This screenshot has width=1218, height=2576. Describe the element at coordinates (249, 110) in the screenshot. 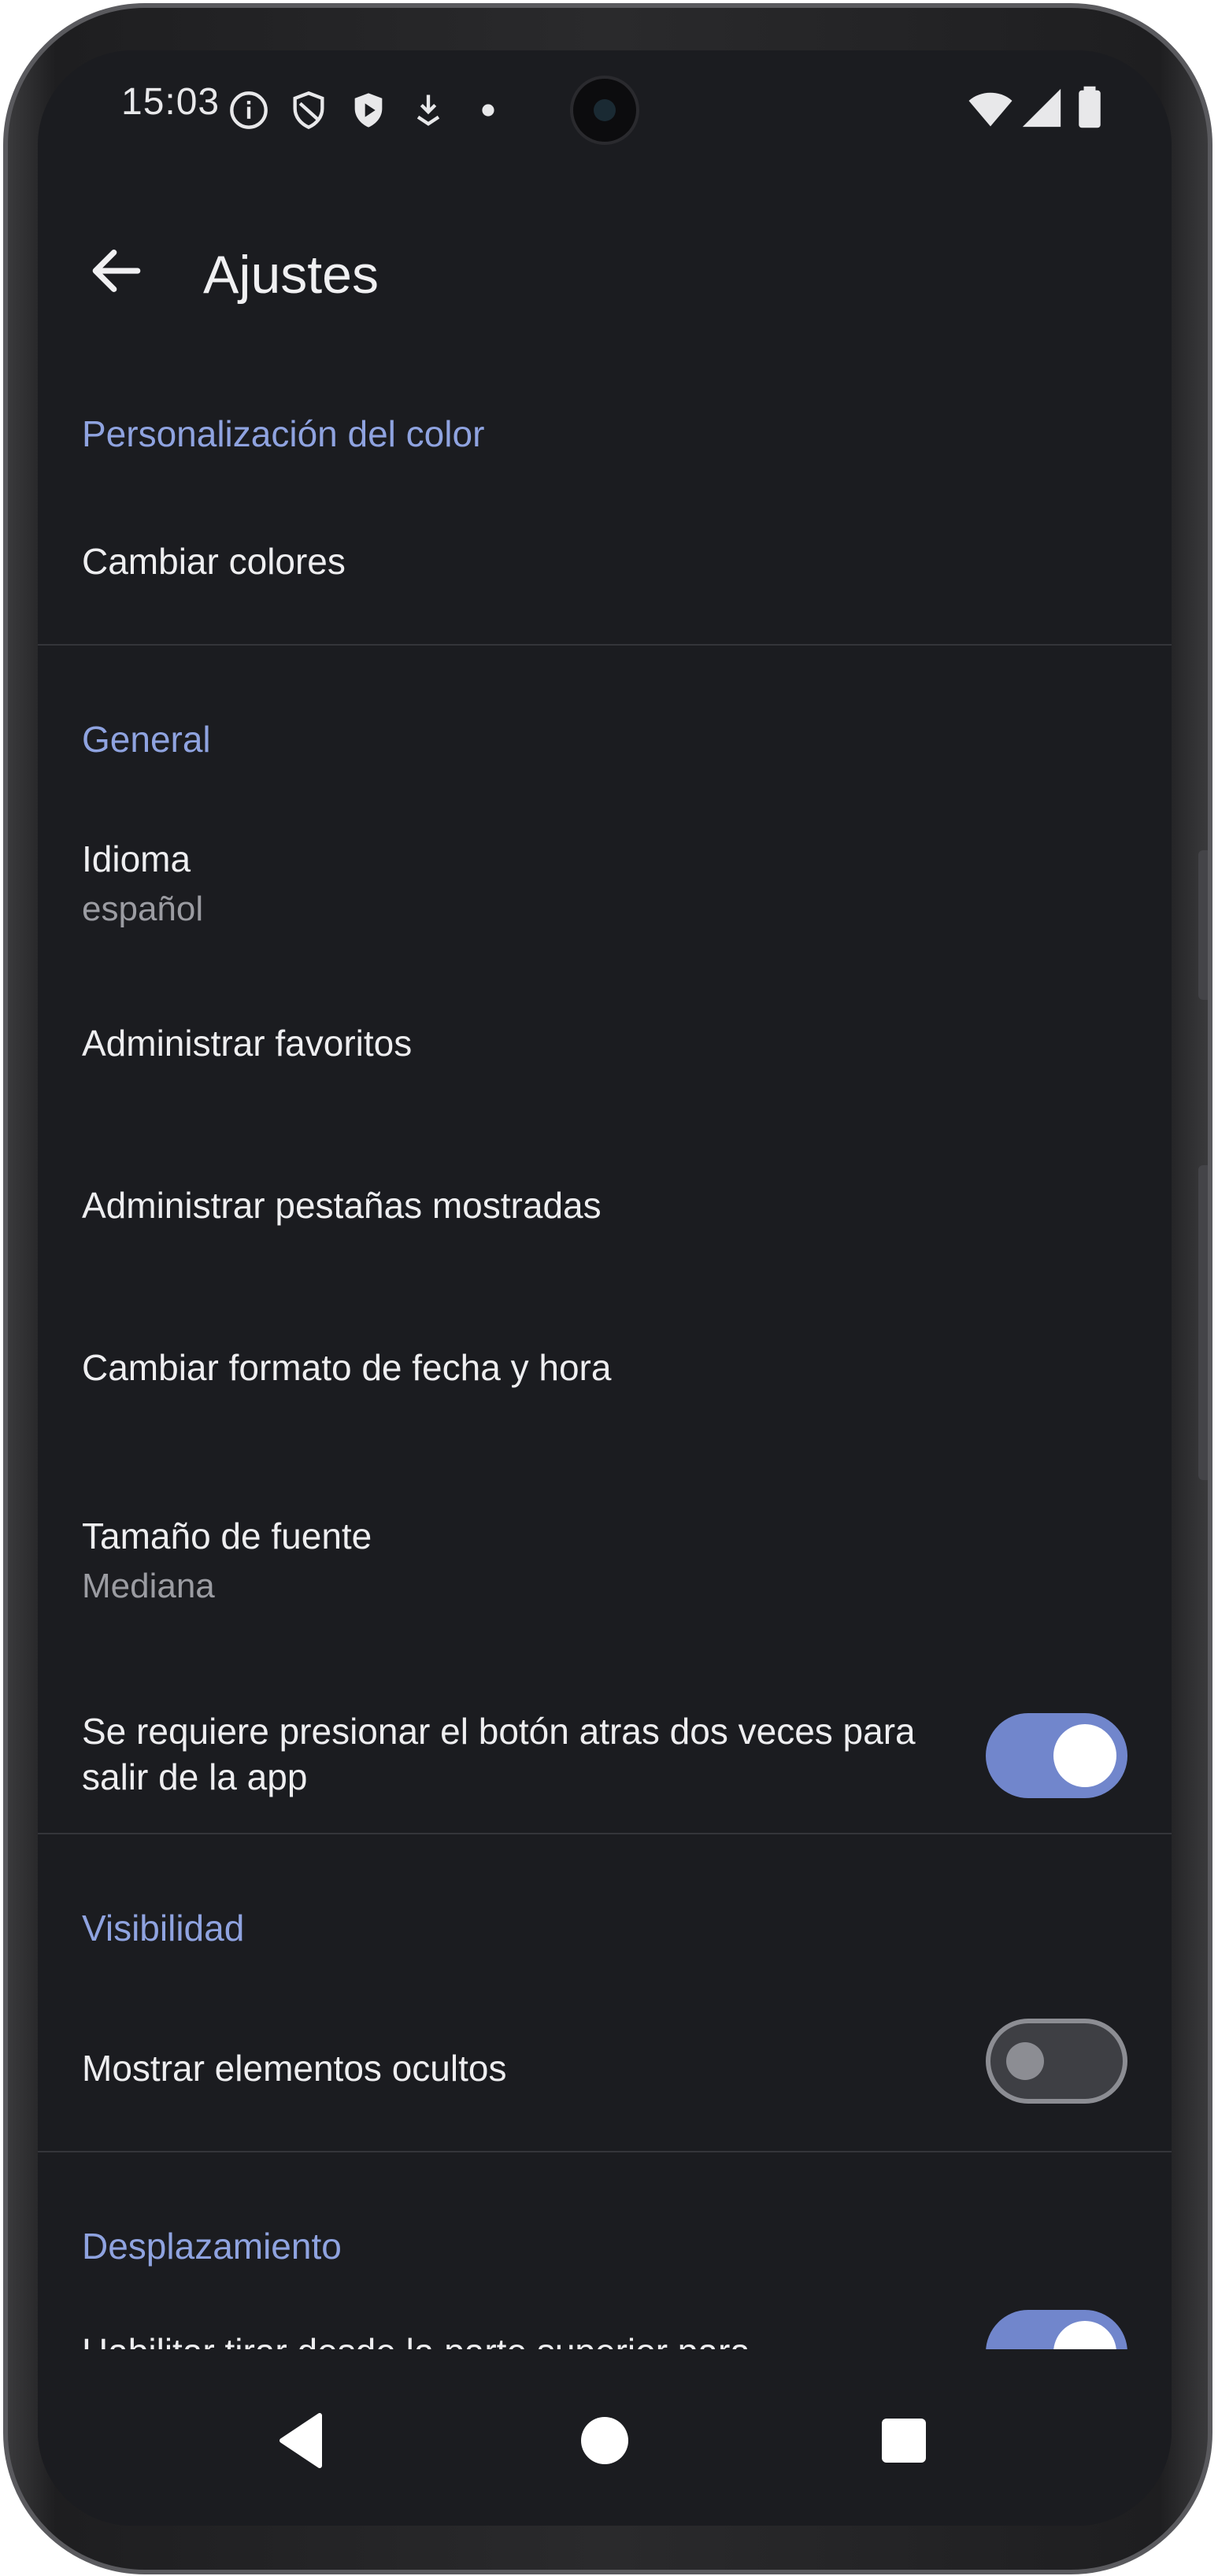

I see `info-icon` at that location.